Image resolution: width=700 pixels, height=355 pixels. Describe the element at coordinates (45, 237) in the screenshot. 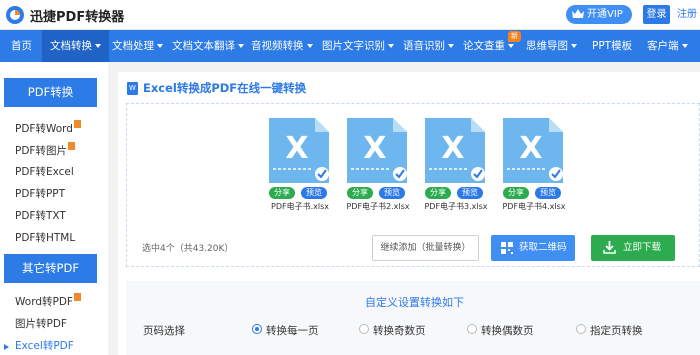

I see `sidebar-item-pdf-to-html: PDF转HTML` at that location.